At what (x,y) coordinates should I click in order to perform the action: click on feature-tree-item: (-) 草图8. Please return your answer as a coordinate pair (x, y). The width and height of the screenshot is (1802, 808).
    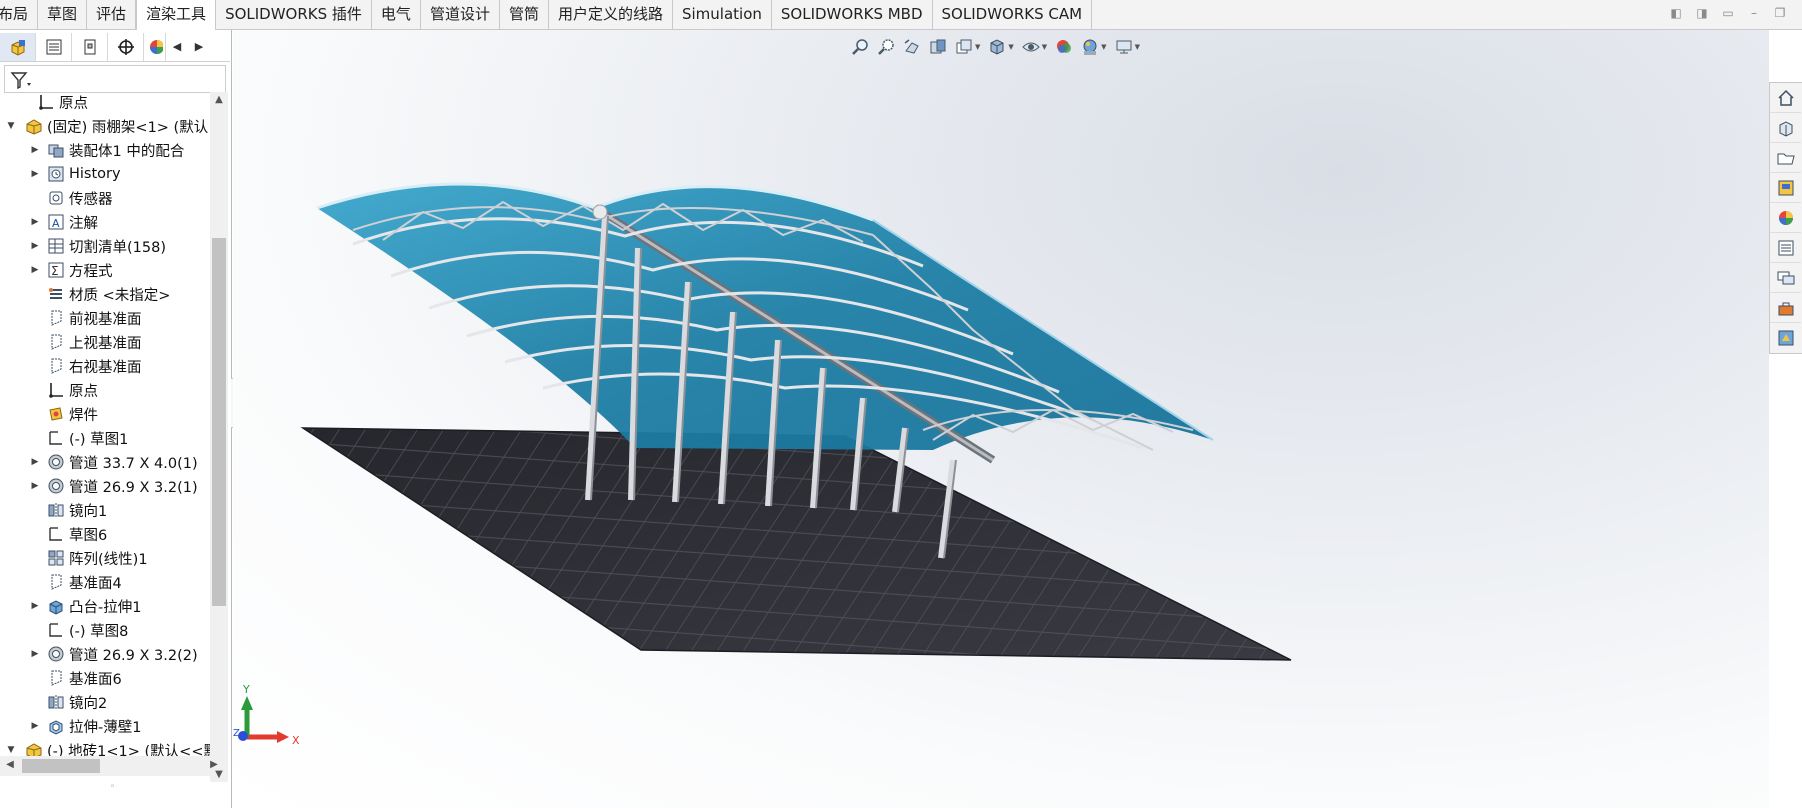
    Looking at the image, I should click on (78, 630).